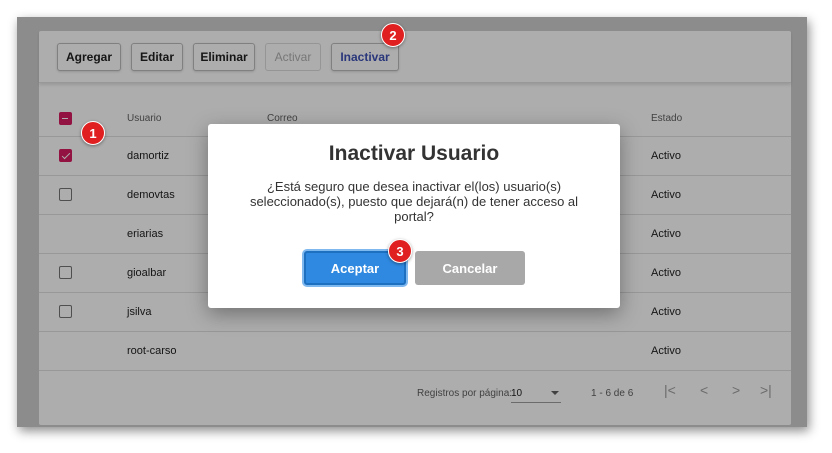 The image size is (832, 453). What do you see at coordinates (414, 153) in the screenshot?
I see `dialog-title: Inactivar Usuario` at bounding box center [414, 153].